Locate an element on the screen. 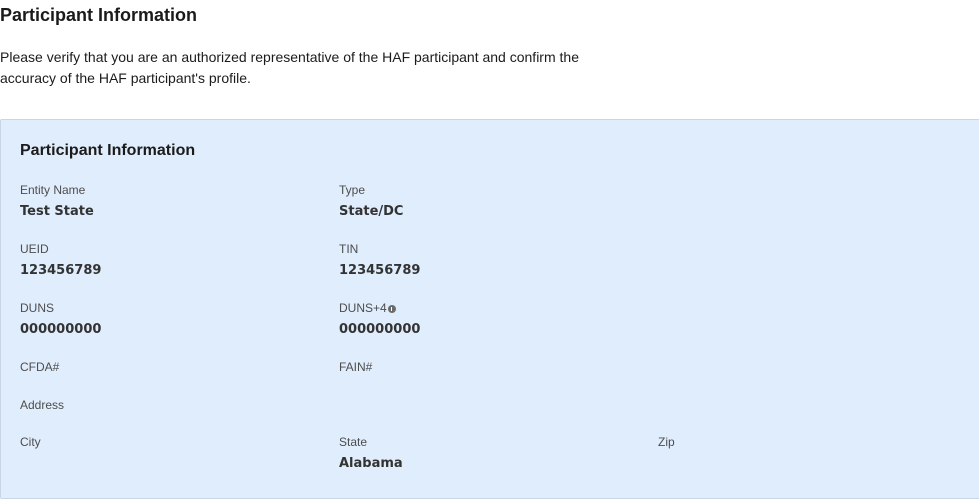  cfda-label: CFDA# is located at coordinates (40, 367).